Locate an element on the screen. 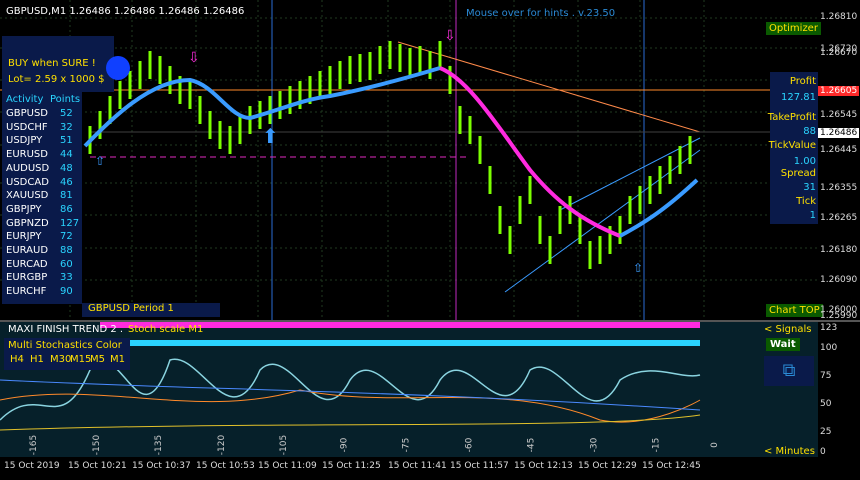 The width and height of the screenshot is (860, 480). symbol-row: EURCHF 90 is located at coordinates (44, 292).